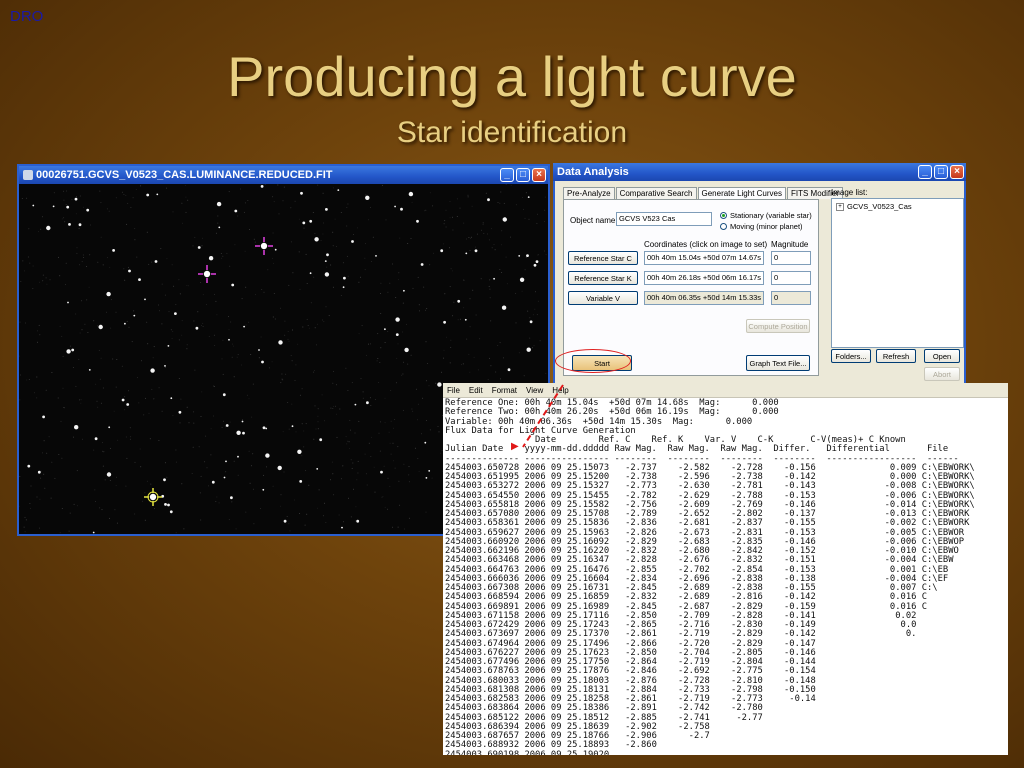 Image resolution: width=1024 pixels, height=768 pixels. What do you see at coordinates (603, 258) in the screenshot?
I see `reference-star-c-button: Reference Star C` at bounding box center [603, 258].